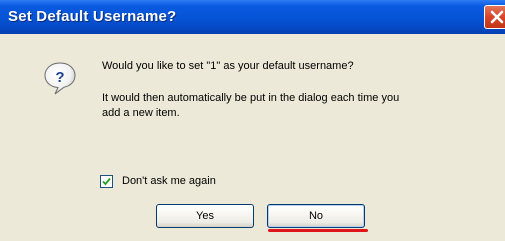  What do you see at coordinates (141, 113) in the screenshot?
I see `message-text-line-3: add a new item.` at bounding box center [141, 113].